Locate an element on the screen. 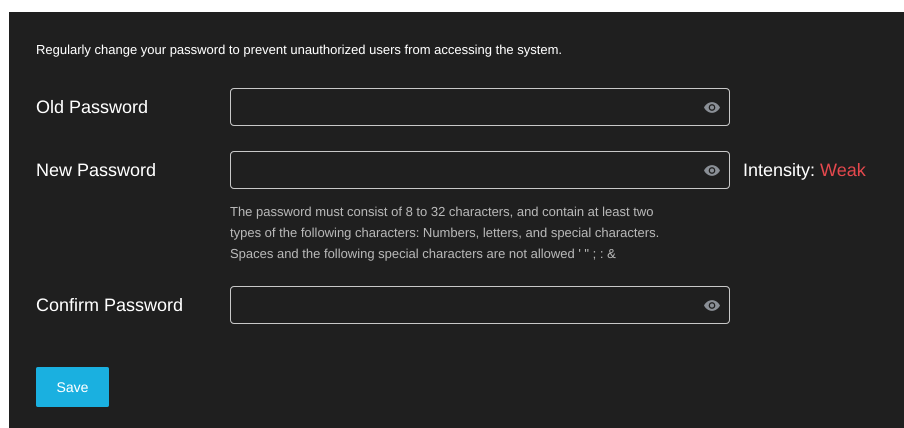  hint-text: types of the following characters: Numbers, letters, and special characters. is located at coordinates (445, 233).